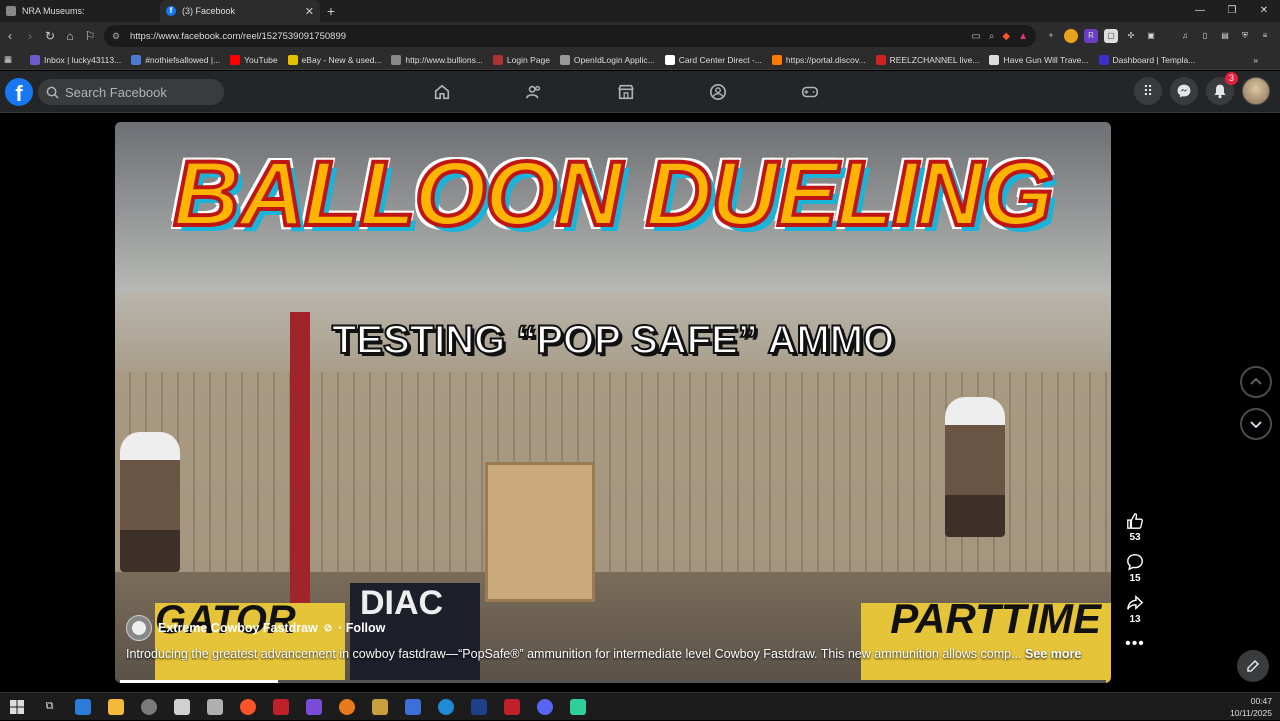  Describe the element at coordinates (1135, 644) in the screenshot. I see `more-options-button: •••` at that location.